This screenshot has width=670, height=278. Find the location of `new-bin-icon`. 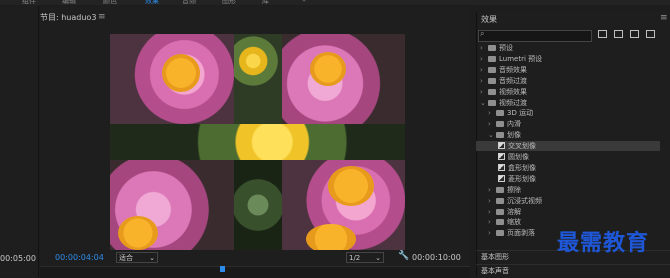

new-bin-icon is located at coordinates (650, 34).